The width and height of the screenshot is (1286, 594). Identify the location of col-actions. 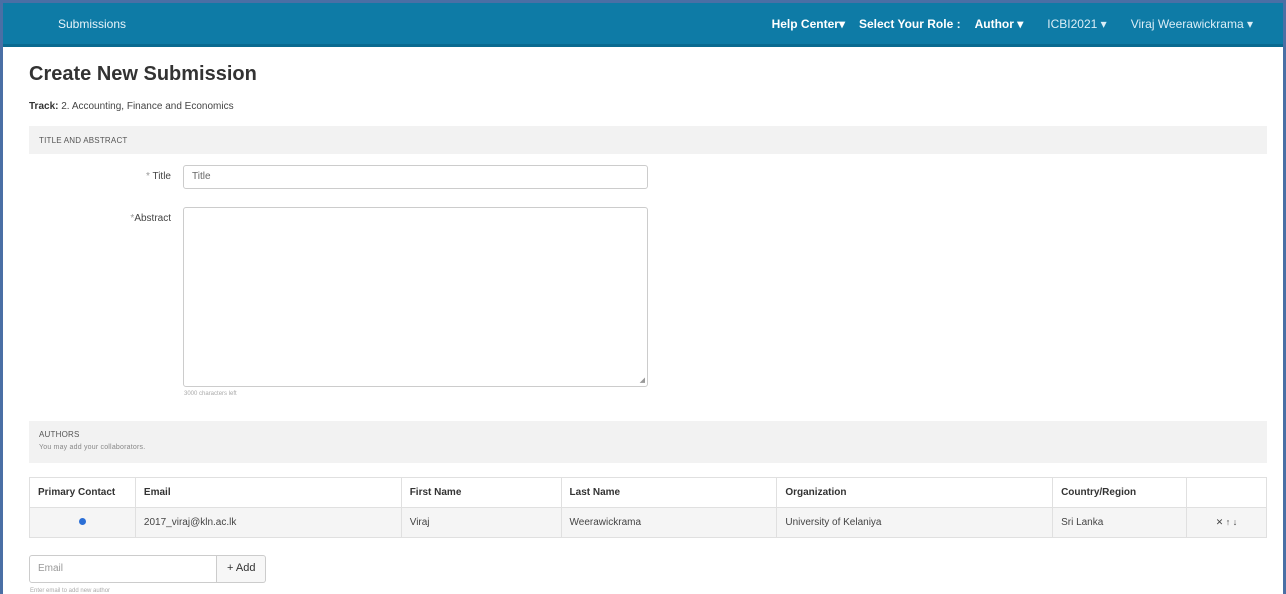
(1226, 492).